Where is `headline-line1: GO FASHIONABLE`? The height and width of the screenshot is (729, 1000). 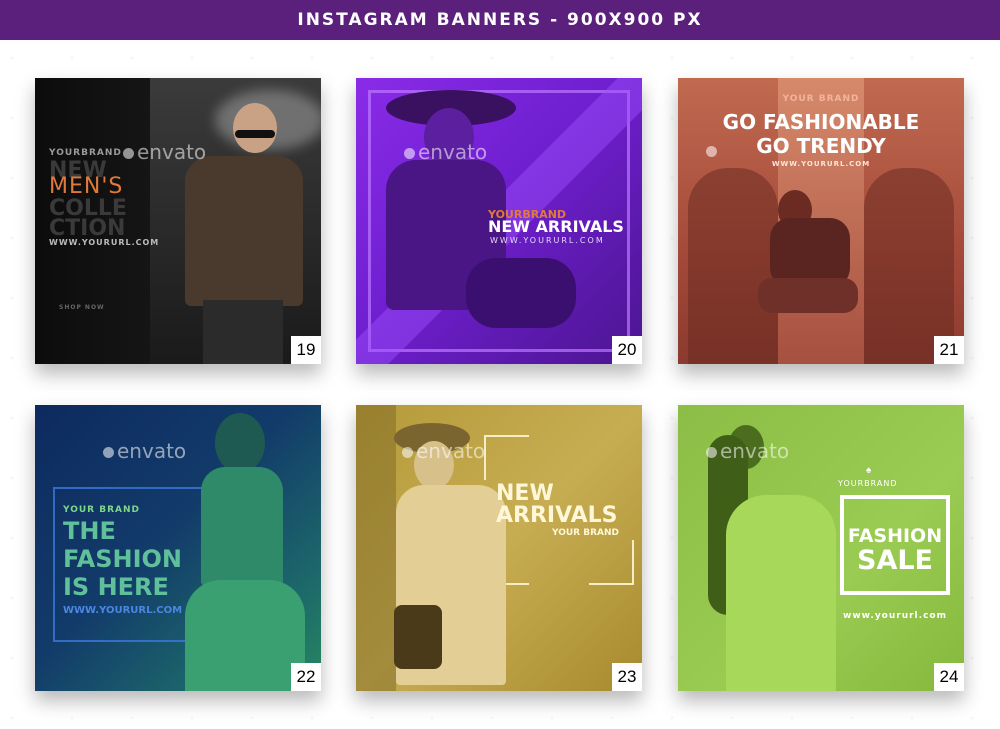
headline-line1: GO FASHIONABLE is located at coordinates (821, 122).